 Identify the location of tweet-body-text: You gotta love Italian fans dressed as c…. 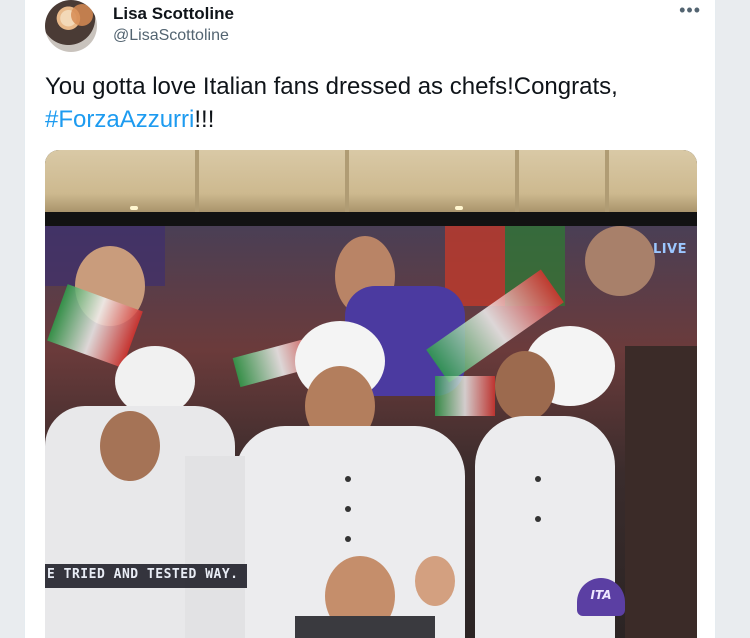
(331, 86).